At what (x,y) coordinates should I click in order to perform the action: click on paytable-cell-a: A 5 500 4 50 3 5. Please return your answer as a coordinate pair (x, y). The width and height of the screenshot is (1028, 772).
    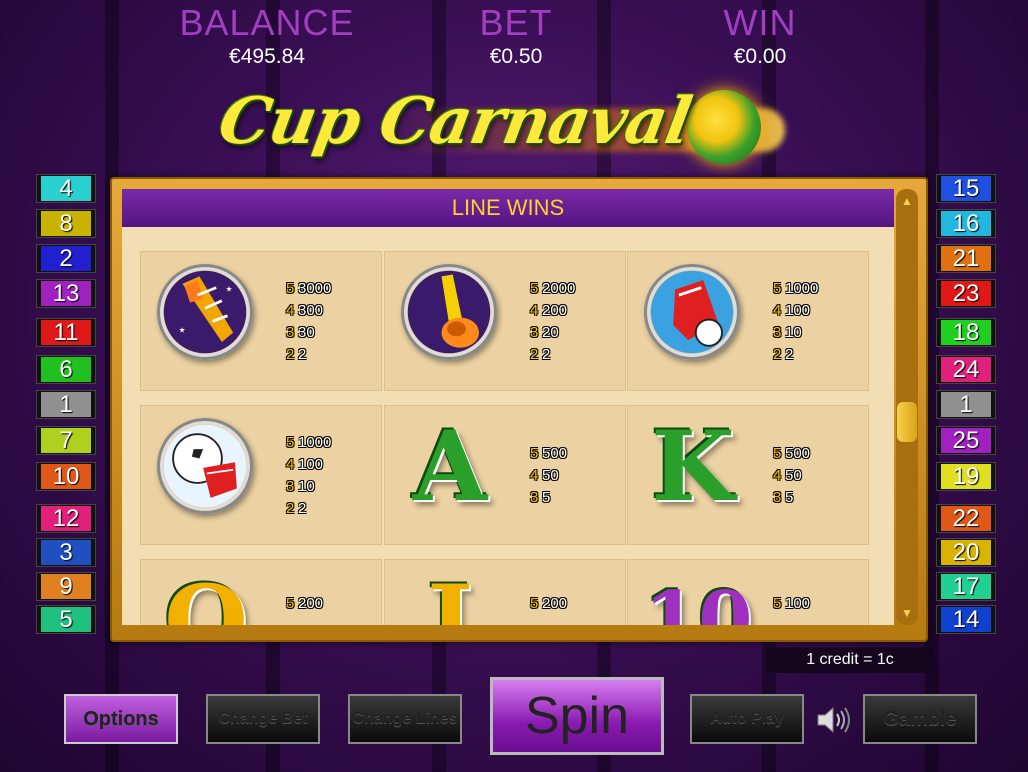
    Looking at the image, I should click on (505, 475).